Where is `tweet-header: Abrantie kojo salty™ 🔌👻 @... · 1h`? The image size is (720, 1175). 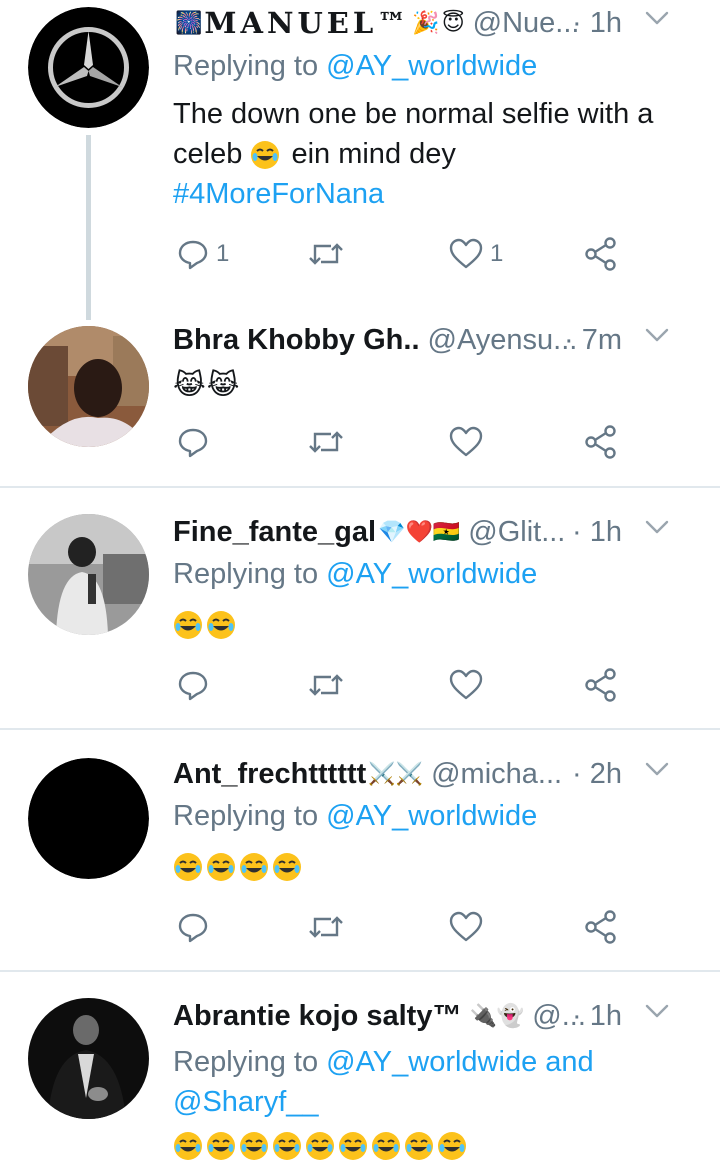
tweet-header: Abrantie kojo salty™ 🔌👻 @... · 1h is located at coordinates (436, 1016).